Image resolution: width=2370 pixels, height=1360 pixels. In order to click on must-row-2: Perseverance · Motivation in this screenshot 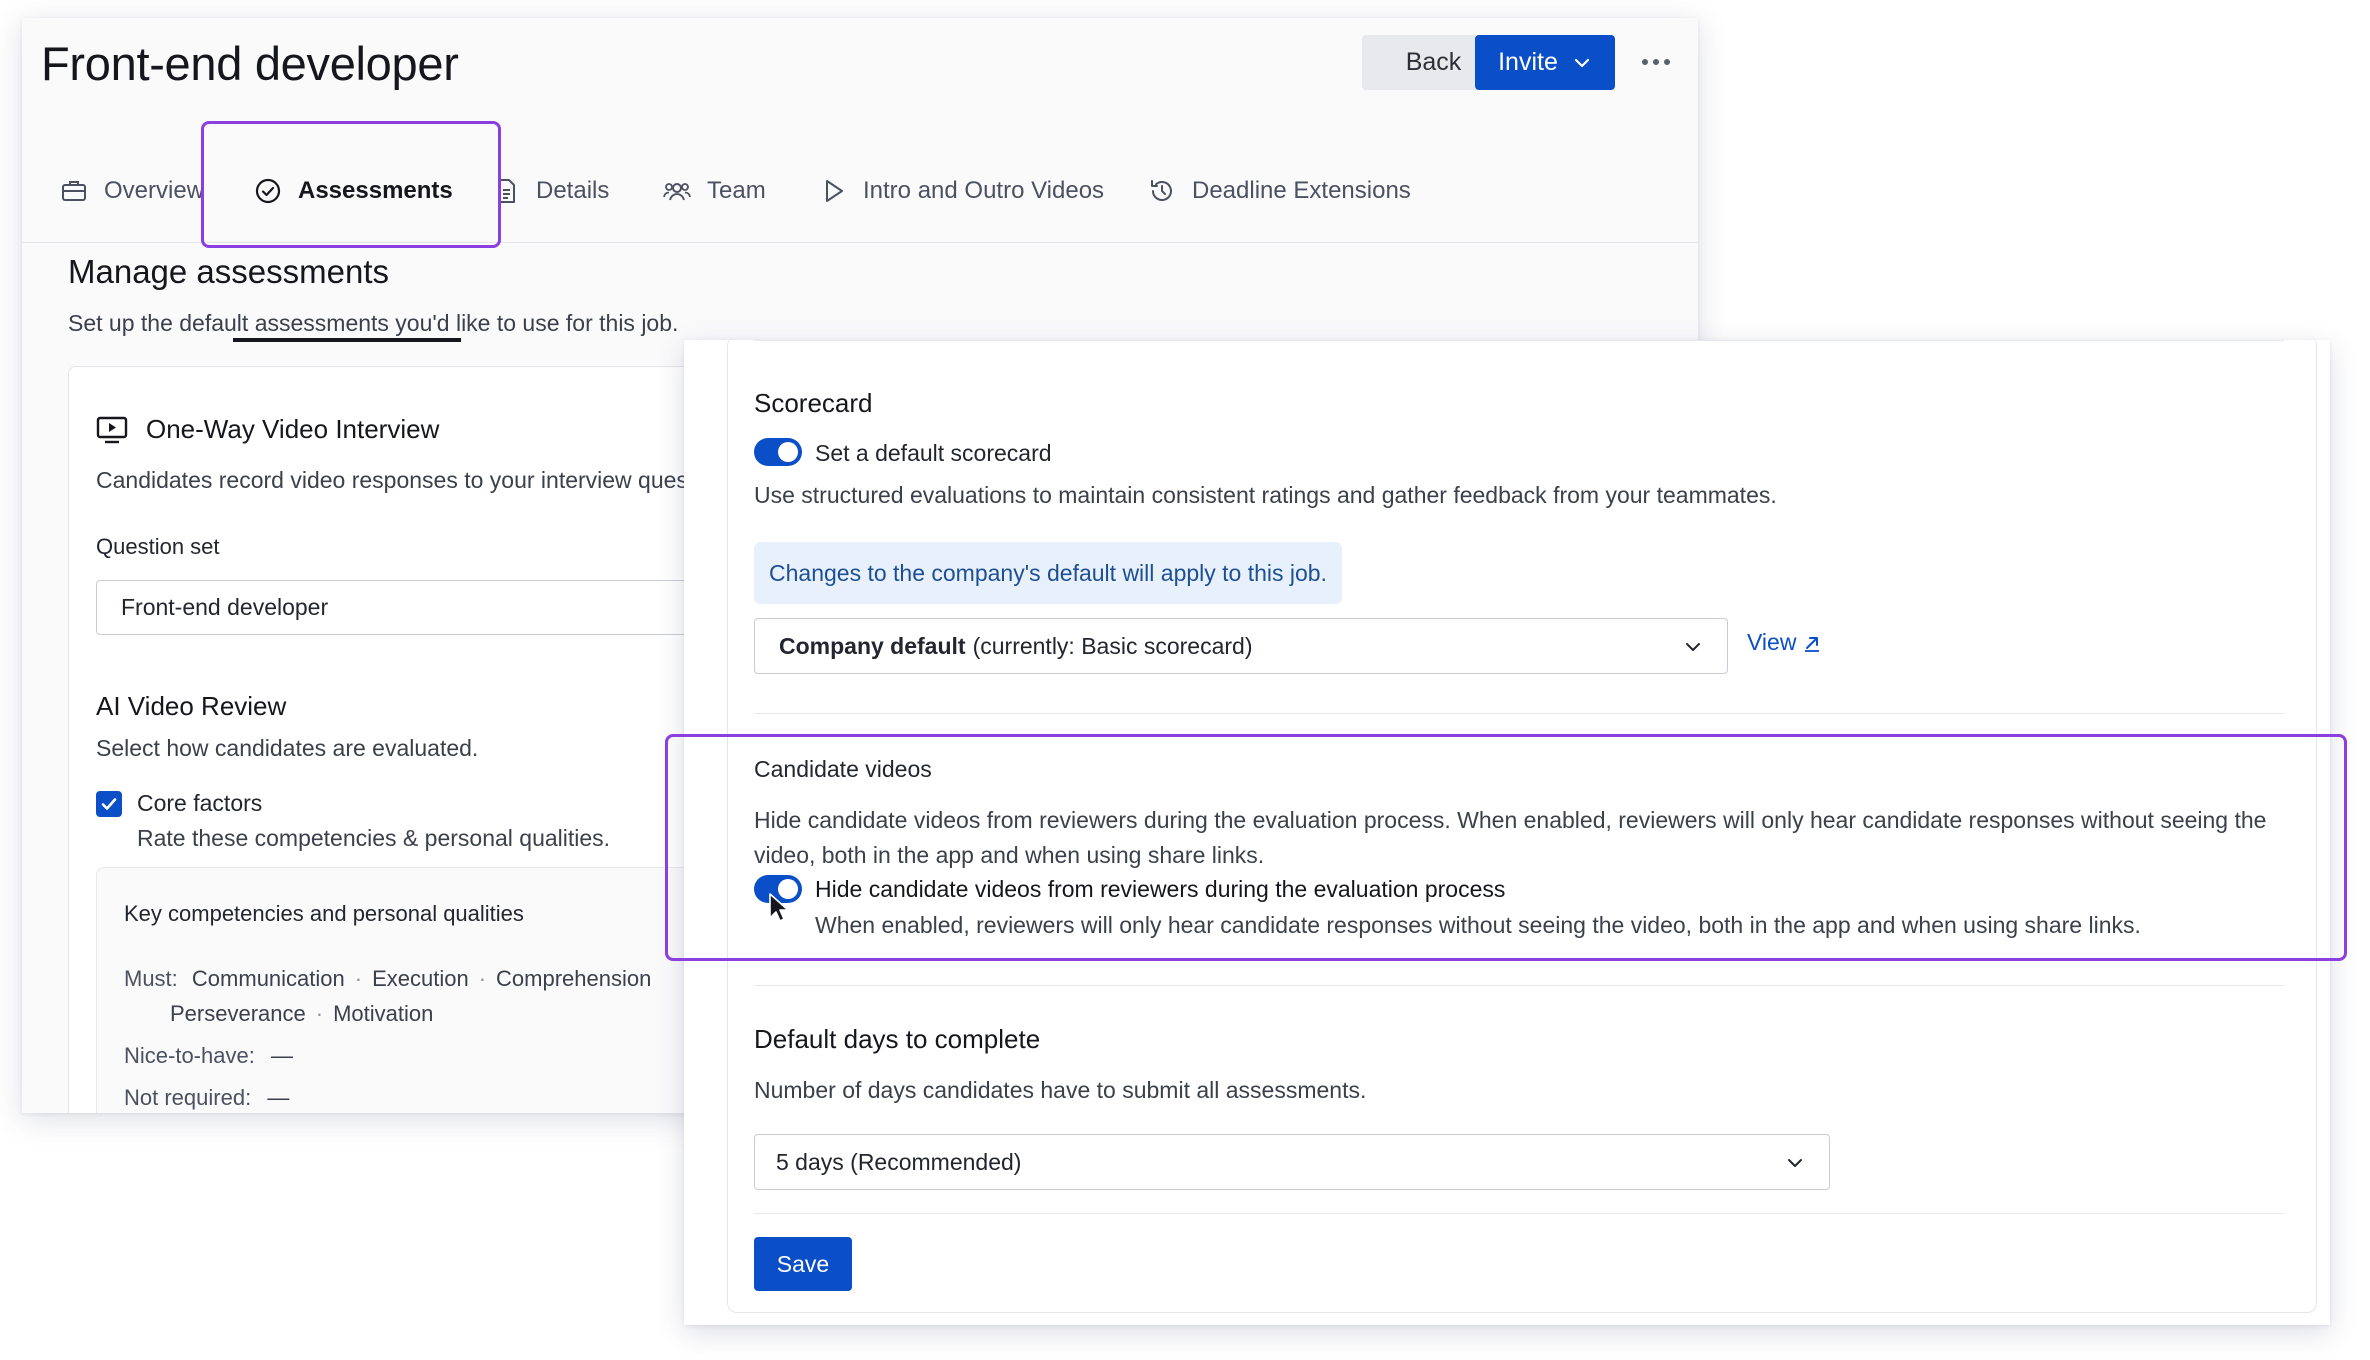, I will do `click(301, 1014)`.